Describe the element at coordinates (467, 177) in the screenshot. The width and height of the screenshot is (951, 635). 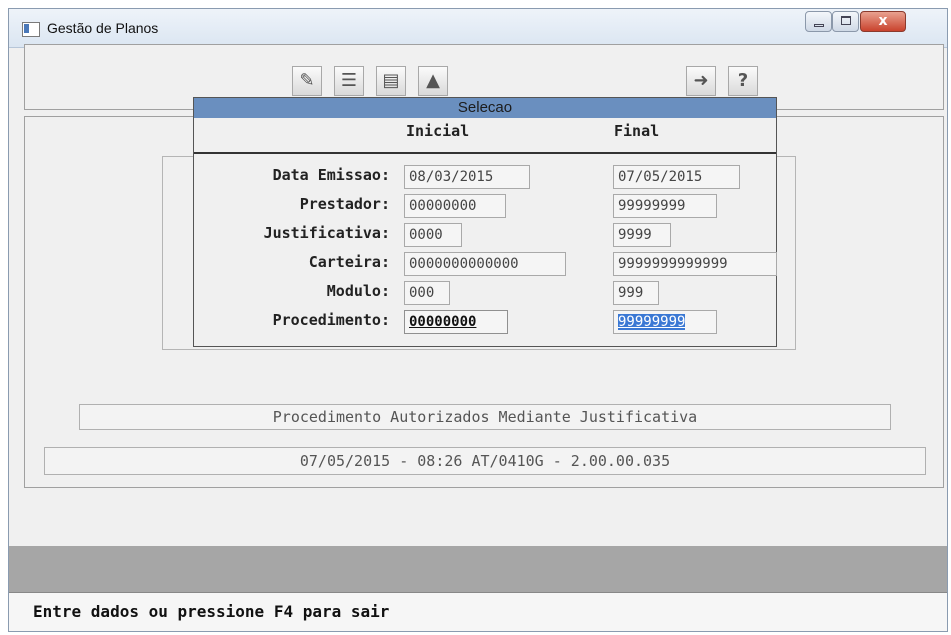
I see `data-emissao-inicial-field: 08/03/2015` at that location.